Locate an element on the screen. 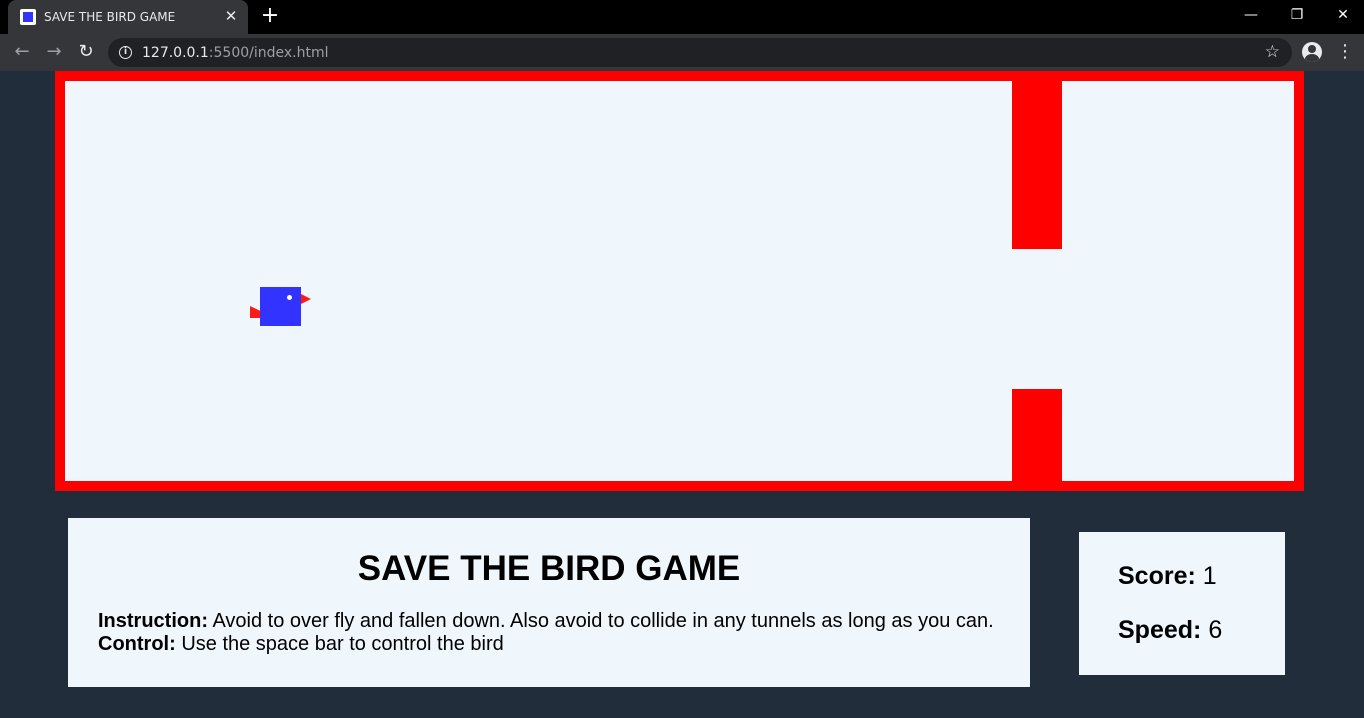 The image size is (1364, 718). bird is located at coordinates (281, 307).